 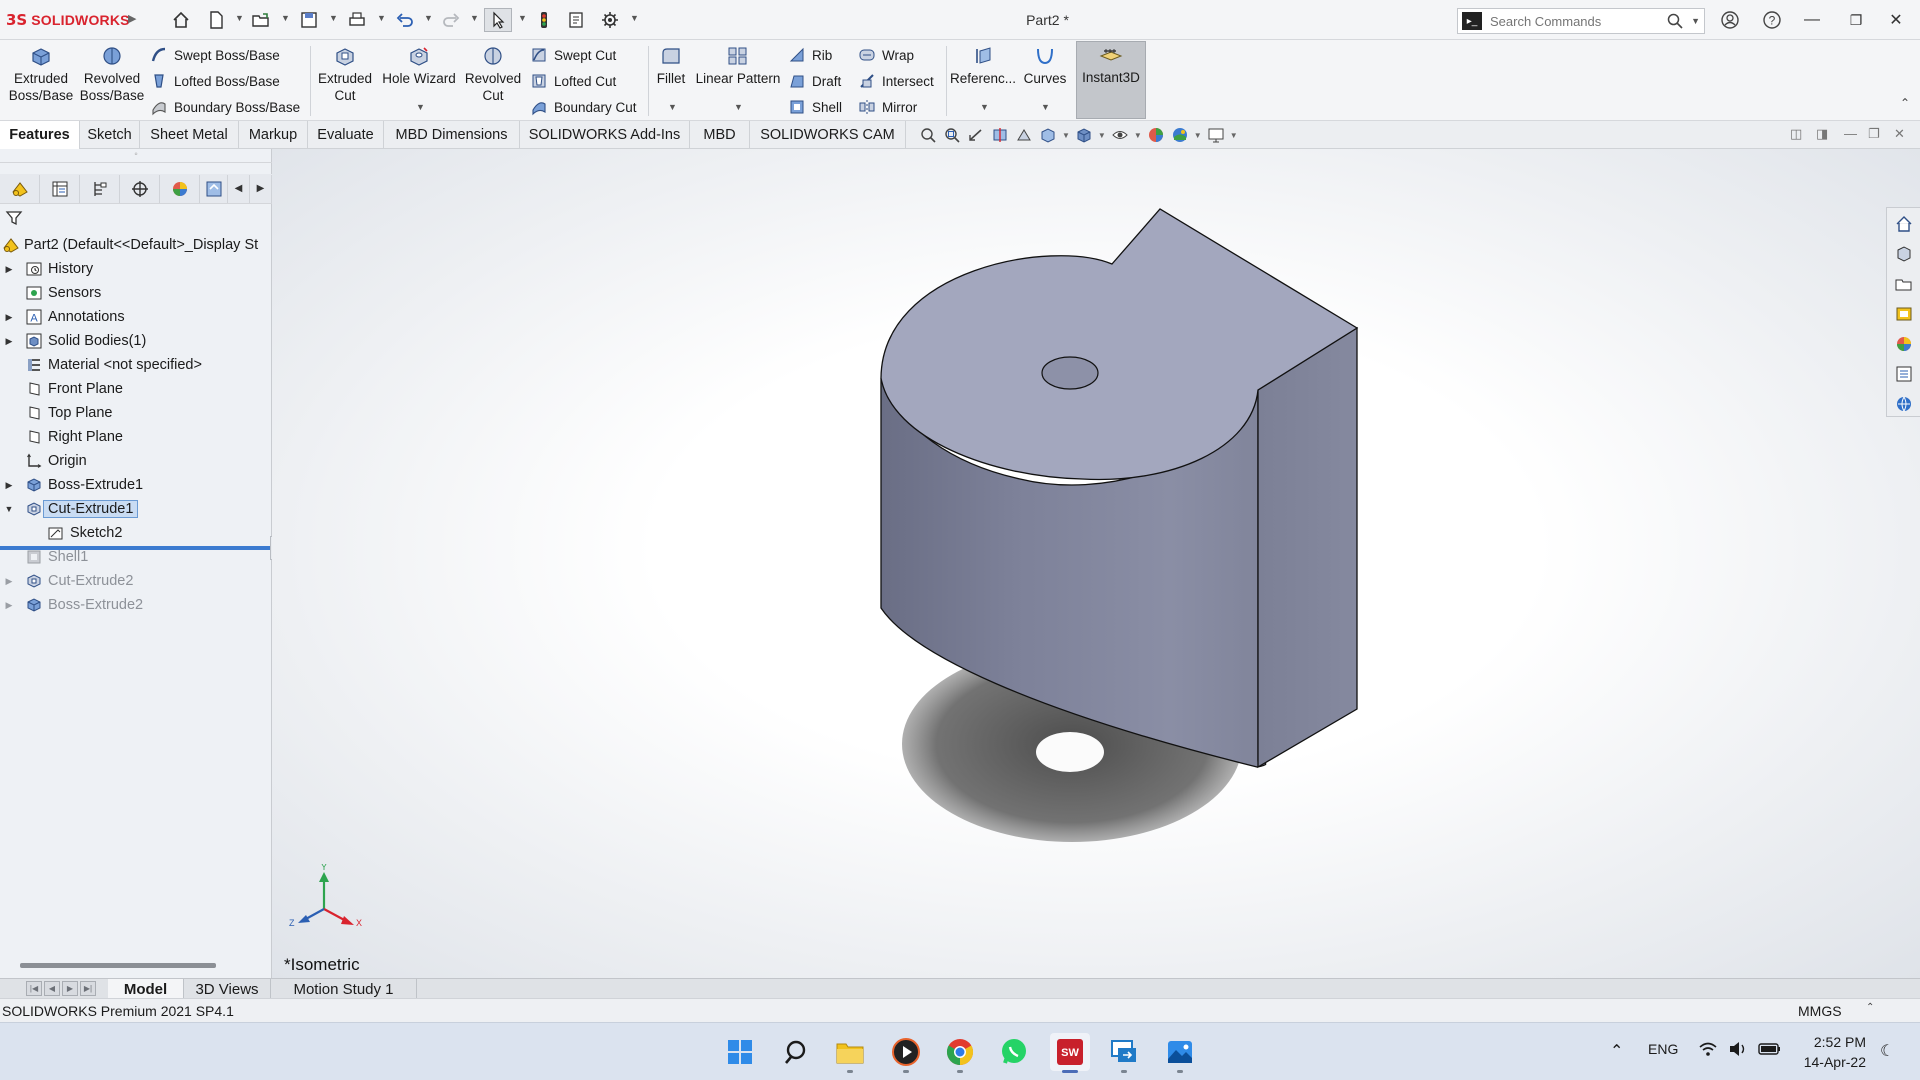 What do you see at coordinates (1812, 20) in the screenshot?
I see `minimize-icon: —` at bounding box center [1812, 20].